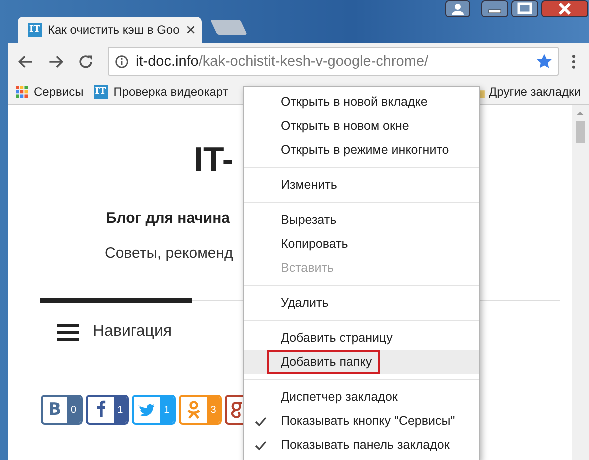  I want to click on menu-item: Показывать кнопку "Сервисы", so click(361, 421).